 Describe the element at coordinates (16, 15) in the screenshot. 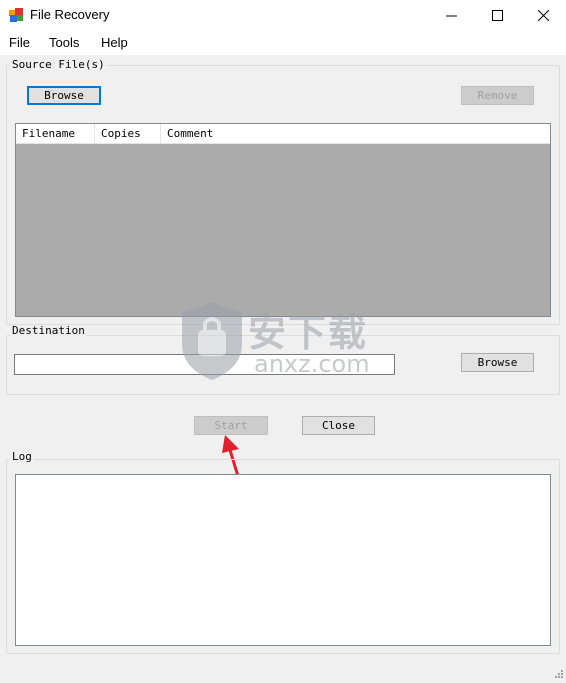

I see `app-icon` at that location.